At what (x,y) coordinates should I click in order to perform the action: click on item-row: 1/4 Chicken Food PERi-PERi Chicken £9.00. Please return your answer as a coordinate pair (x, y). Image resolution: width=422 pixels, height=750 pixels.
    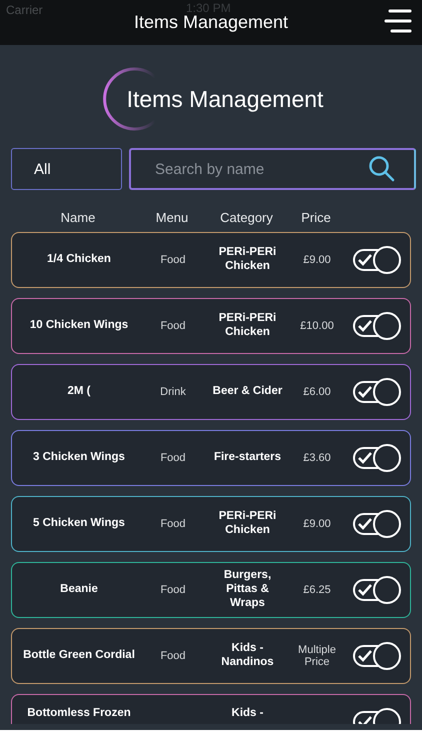
    Looking at the image, I should click on (211, 260).